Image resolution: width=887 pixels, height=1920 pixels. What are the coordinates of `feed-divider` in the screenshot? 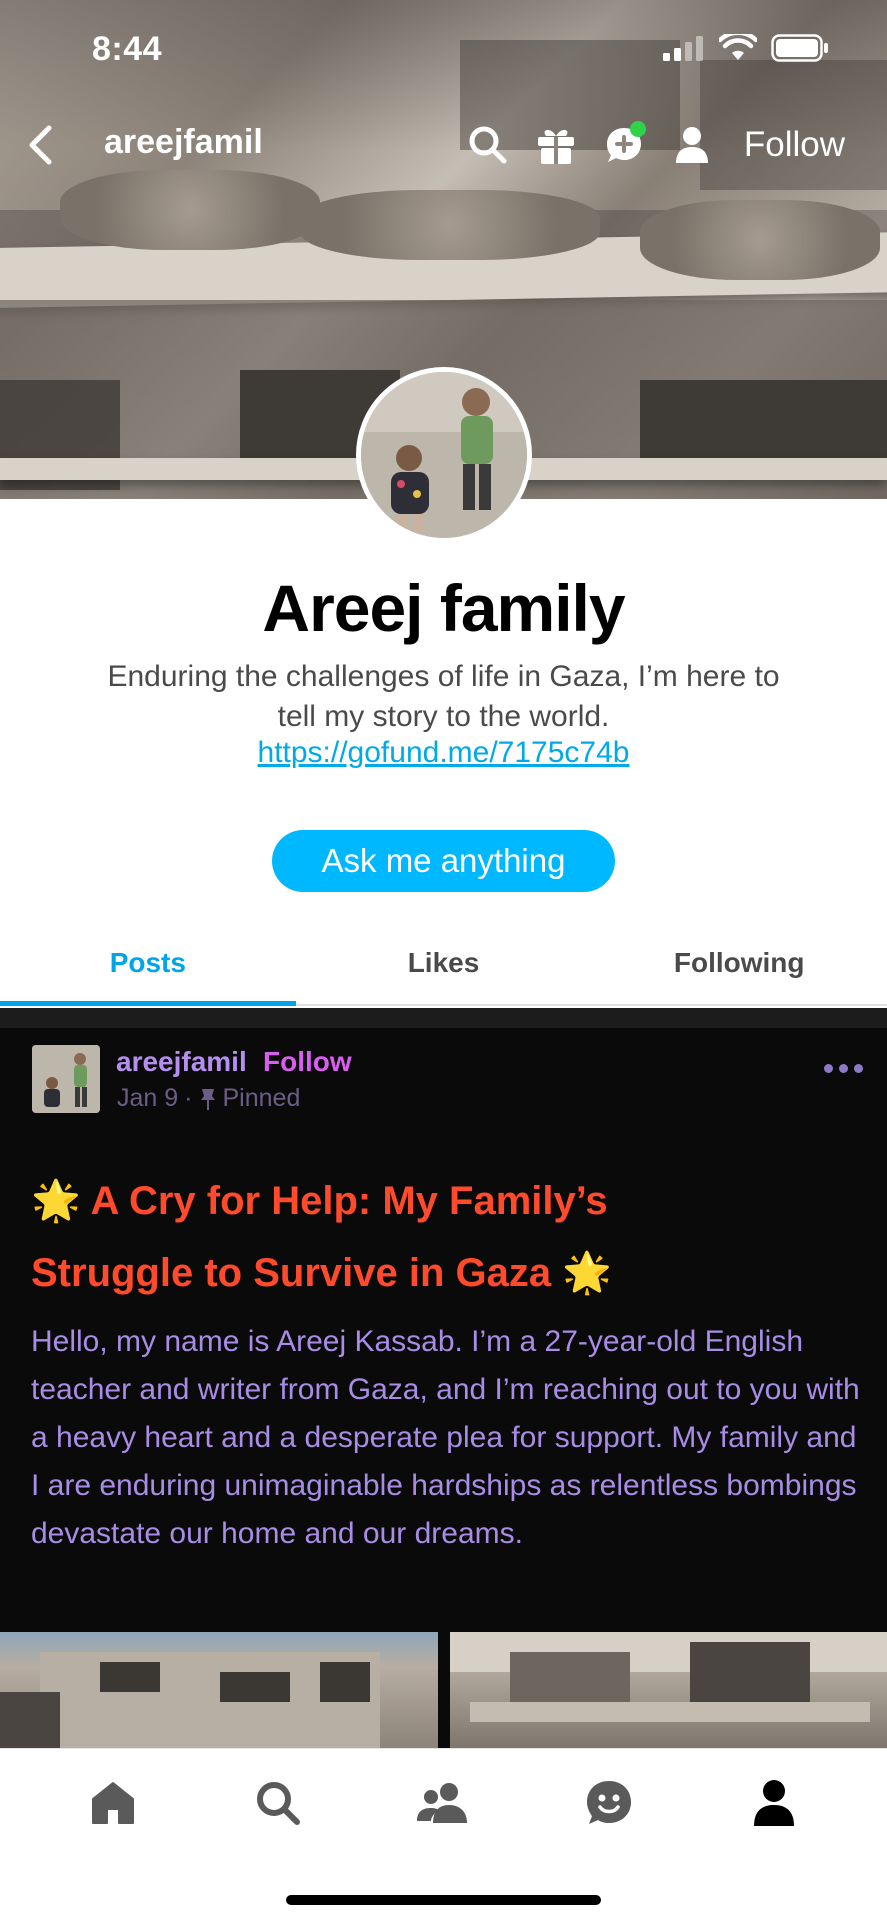 It's located at (443, 1018).